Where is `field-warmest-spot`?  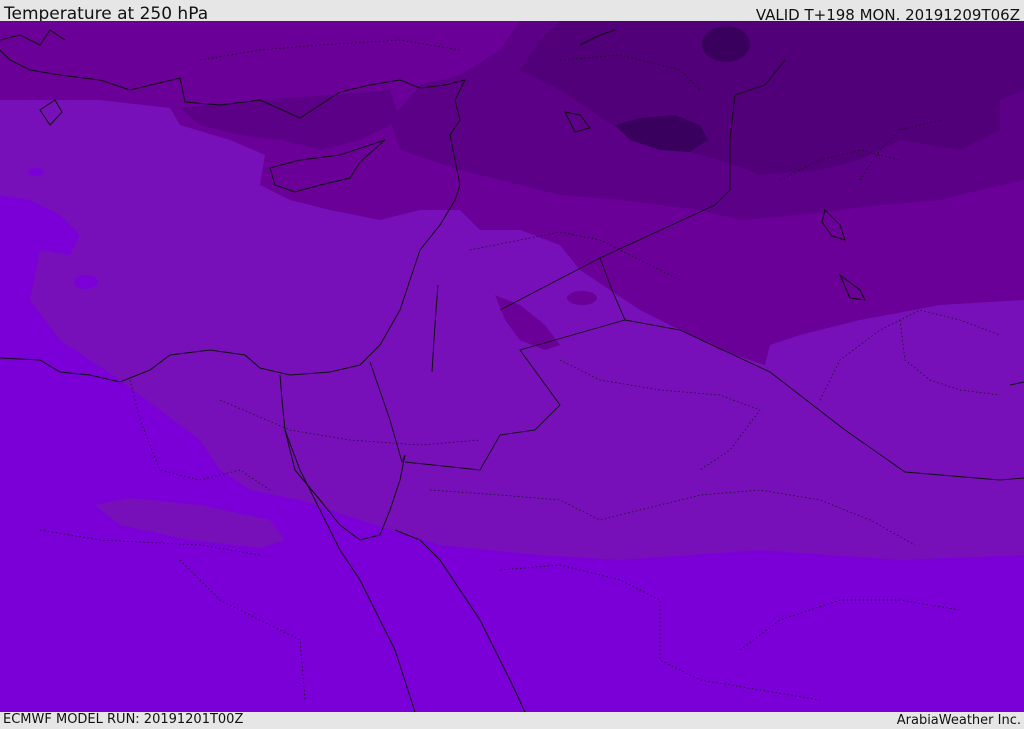
field-warmest-spot is located at coordinates (86, 282).